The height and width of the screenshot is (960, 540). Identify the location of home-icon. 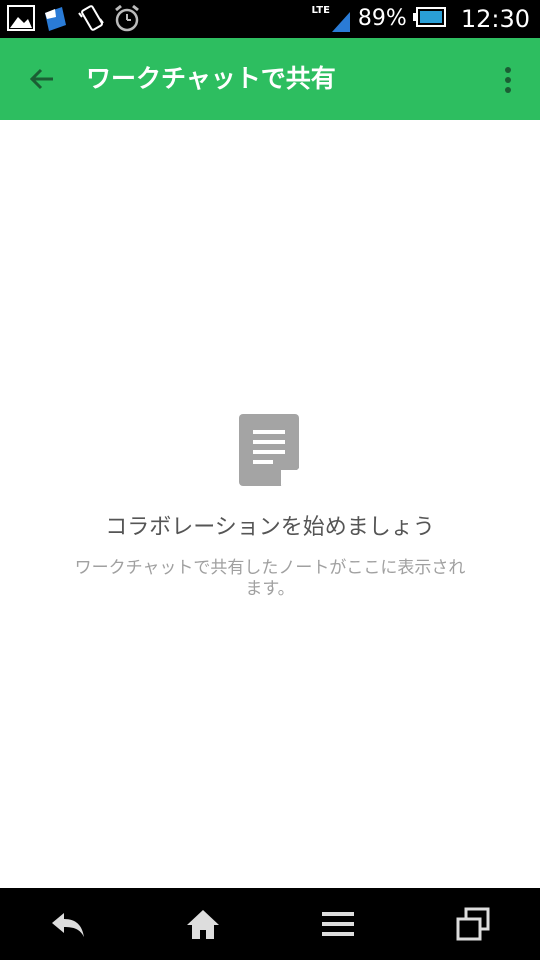
(202, 924).